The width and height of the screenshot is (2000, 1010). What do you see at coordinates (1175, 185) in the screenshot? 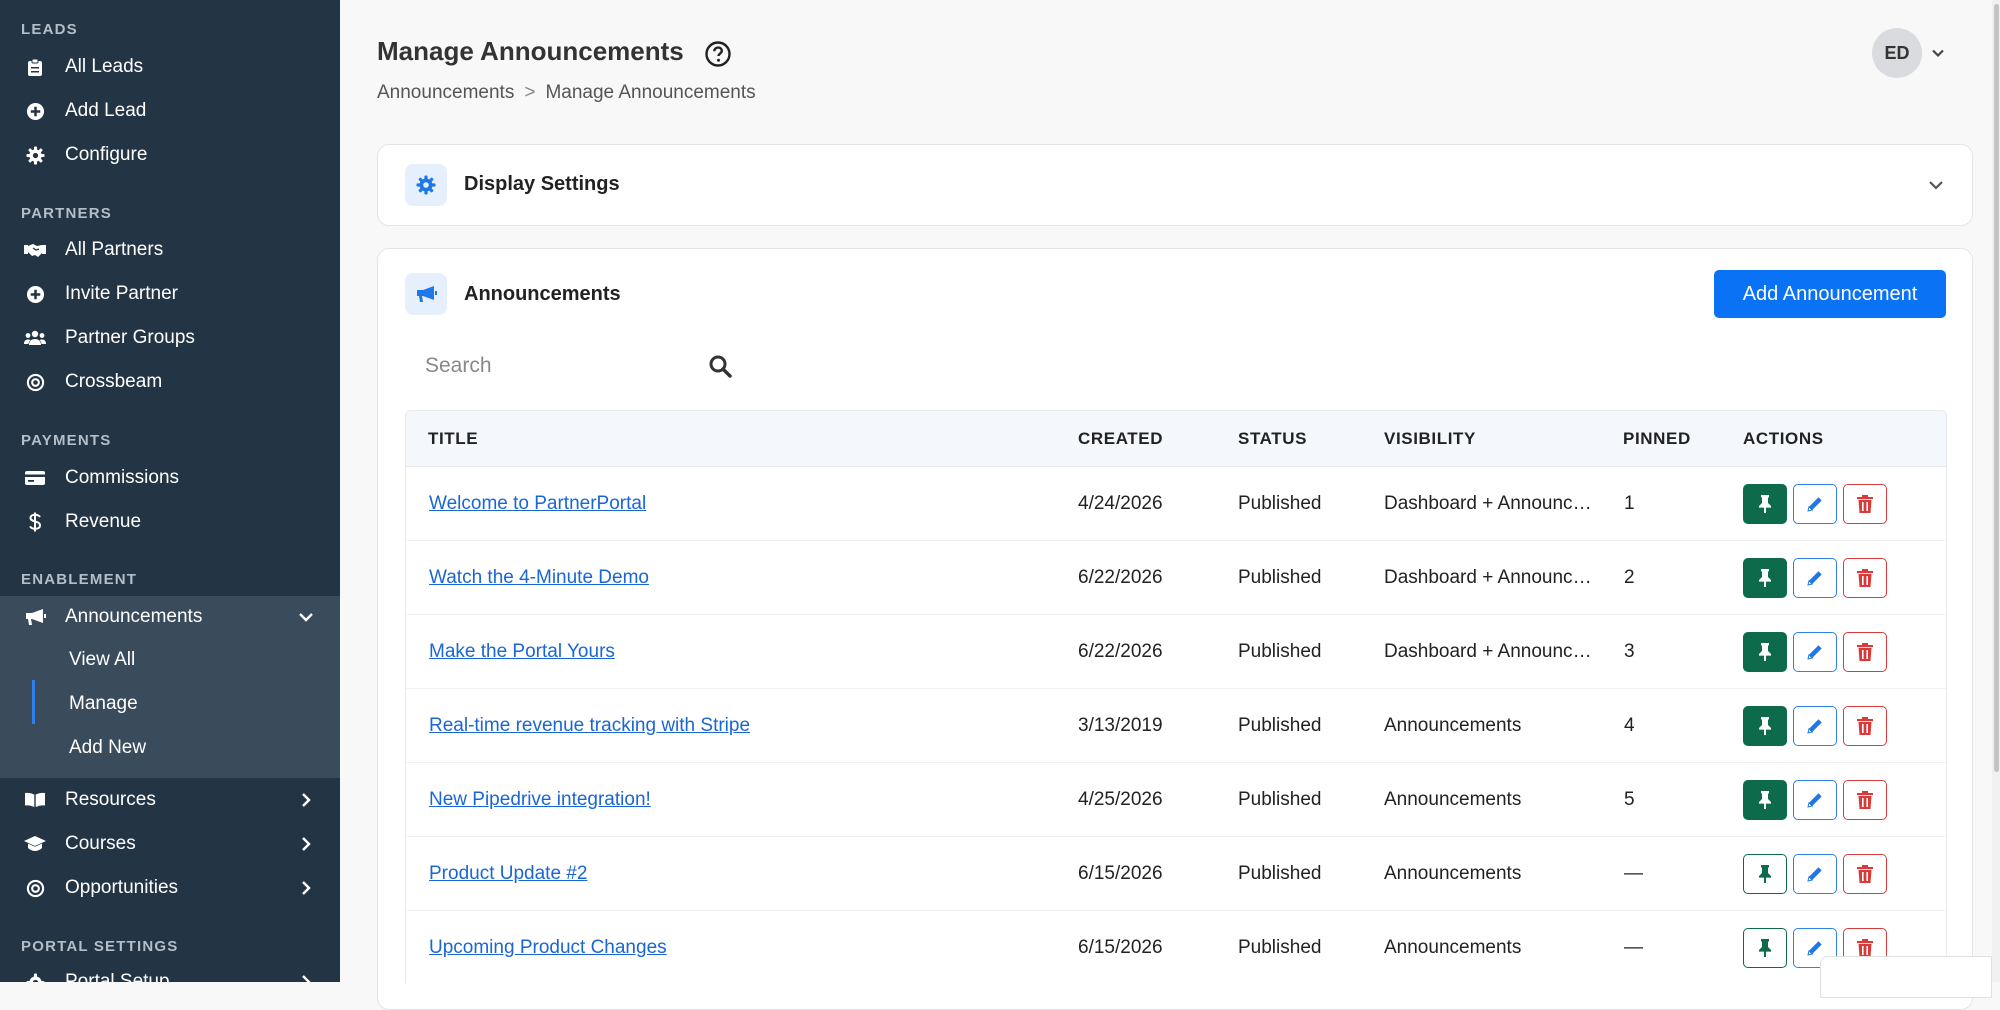
I see `display-settings-card: Display Settings` at bounding box center [1175, 185].